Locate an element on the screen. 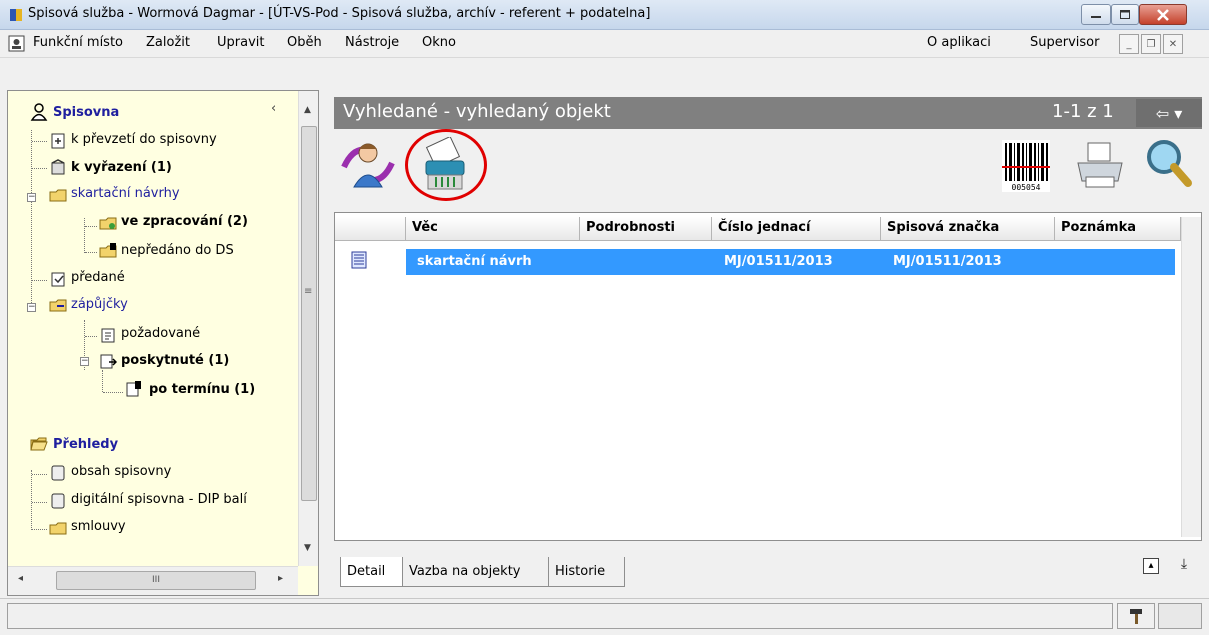 Image resolution: width=1209 pixels, height=635 pixels. minimize-icon: _ is located at coordinates (1129, 44).